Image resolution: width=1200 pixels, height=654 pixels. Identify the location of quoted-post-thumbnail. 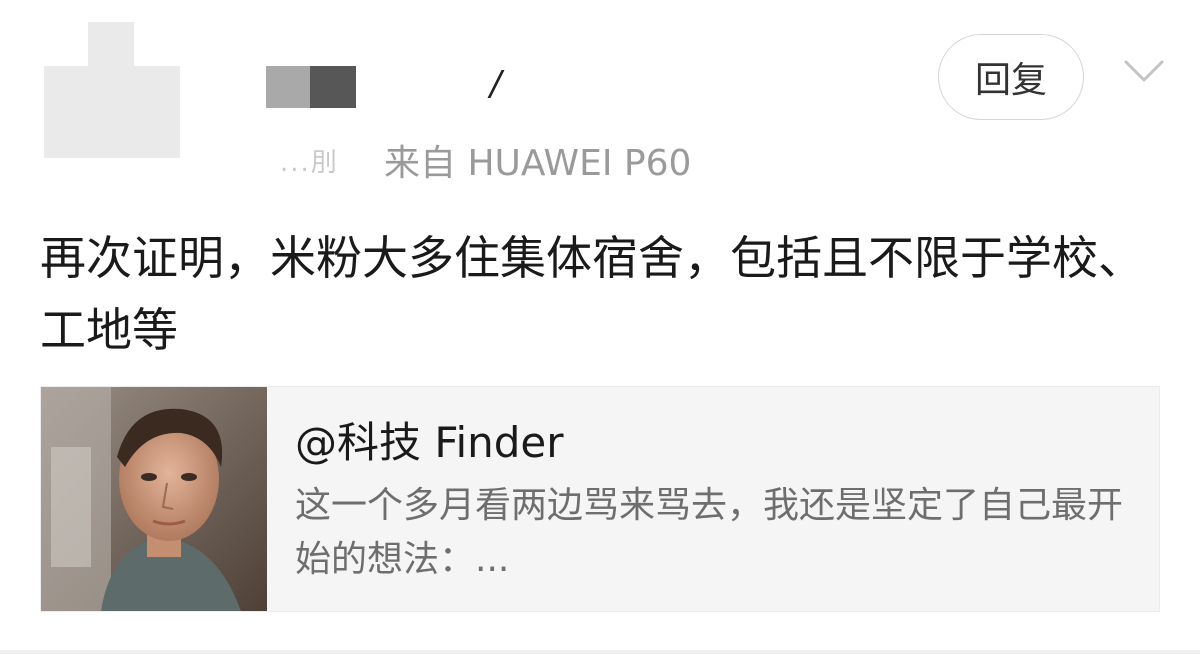
(154, 499).